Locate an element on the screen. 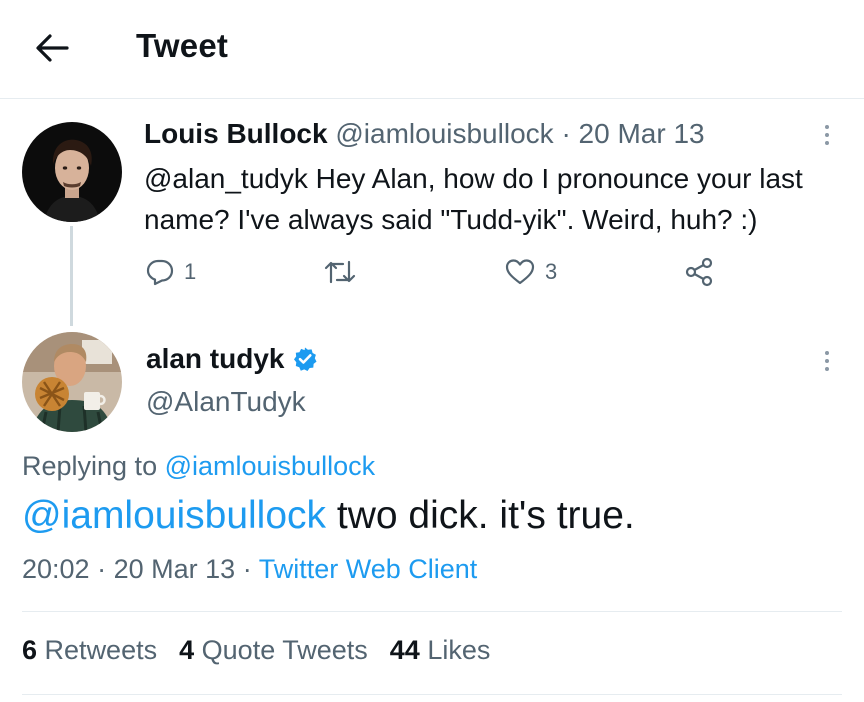 This screenshot has width=864, height=702. like-count: 3 is located at coordinates (551, 271).